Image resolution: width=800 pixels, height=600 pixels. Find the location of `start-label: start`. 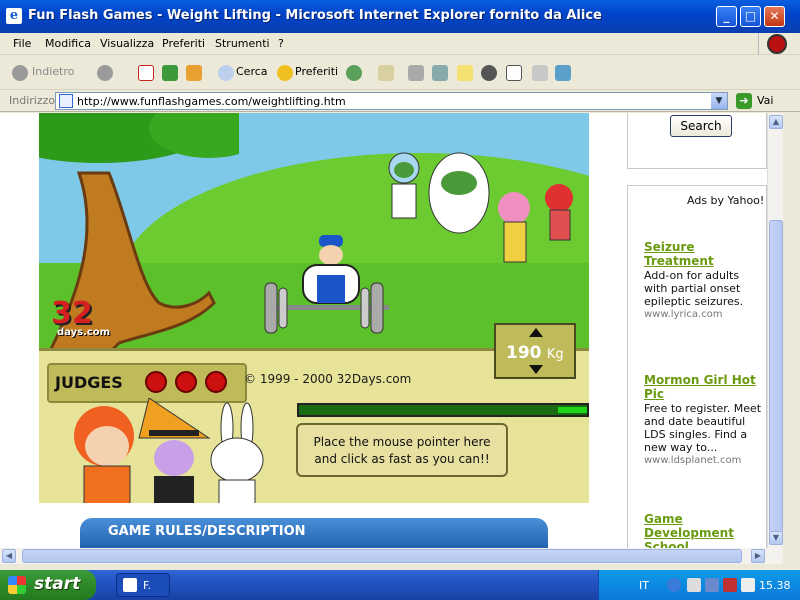

start-label: start is located at coordinates (57, 584).